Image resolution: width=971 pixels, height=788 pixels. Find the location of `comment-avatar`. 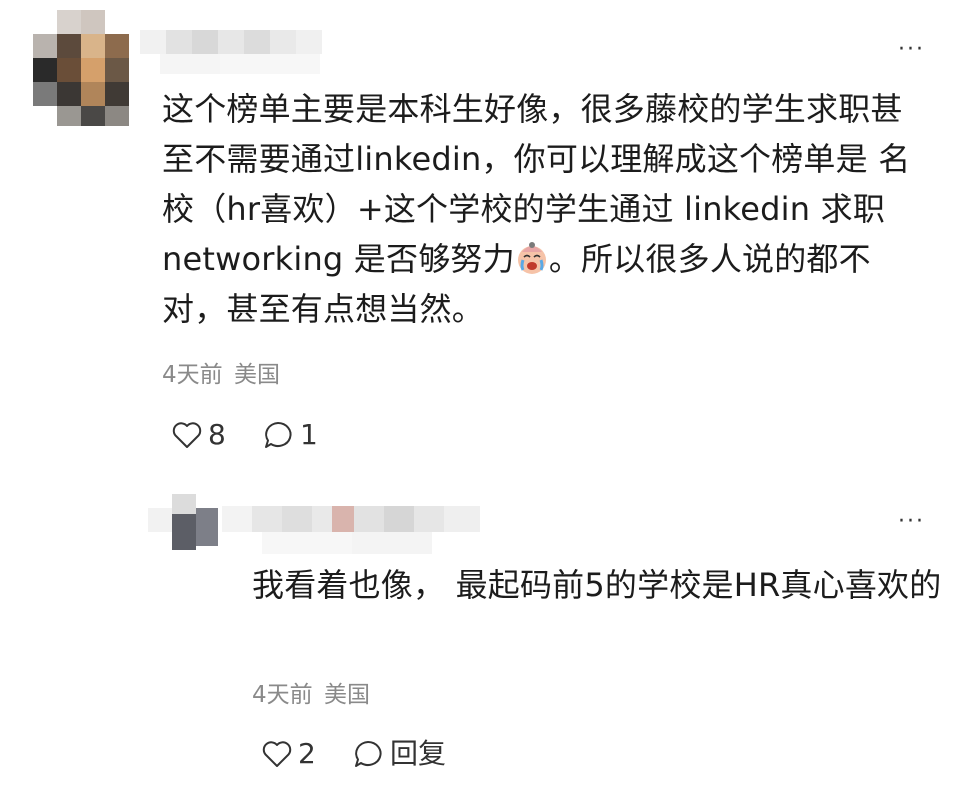

comment-avatar is located at coordinates (81, 68).